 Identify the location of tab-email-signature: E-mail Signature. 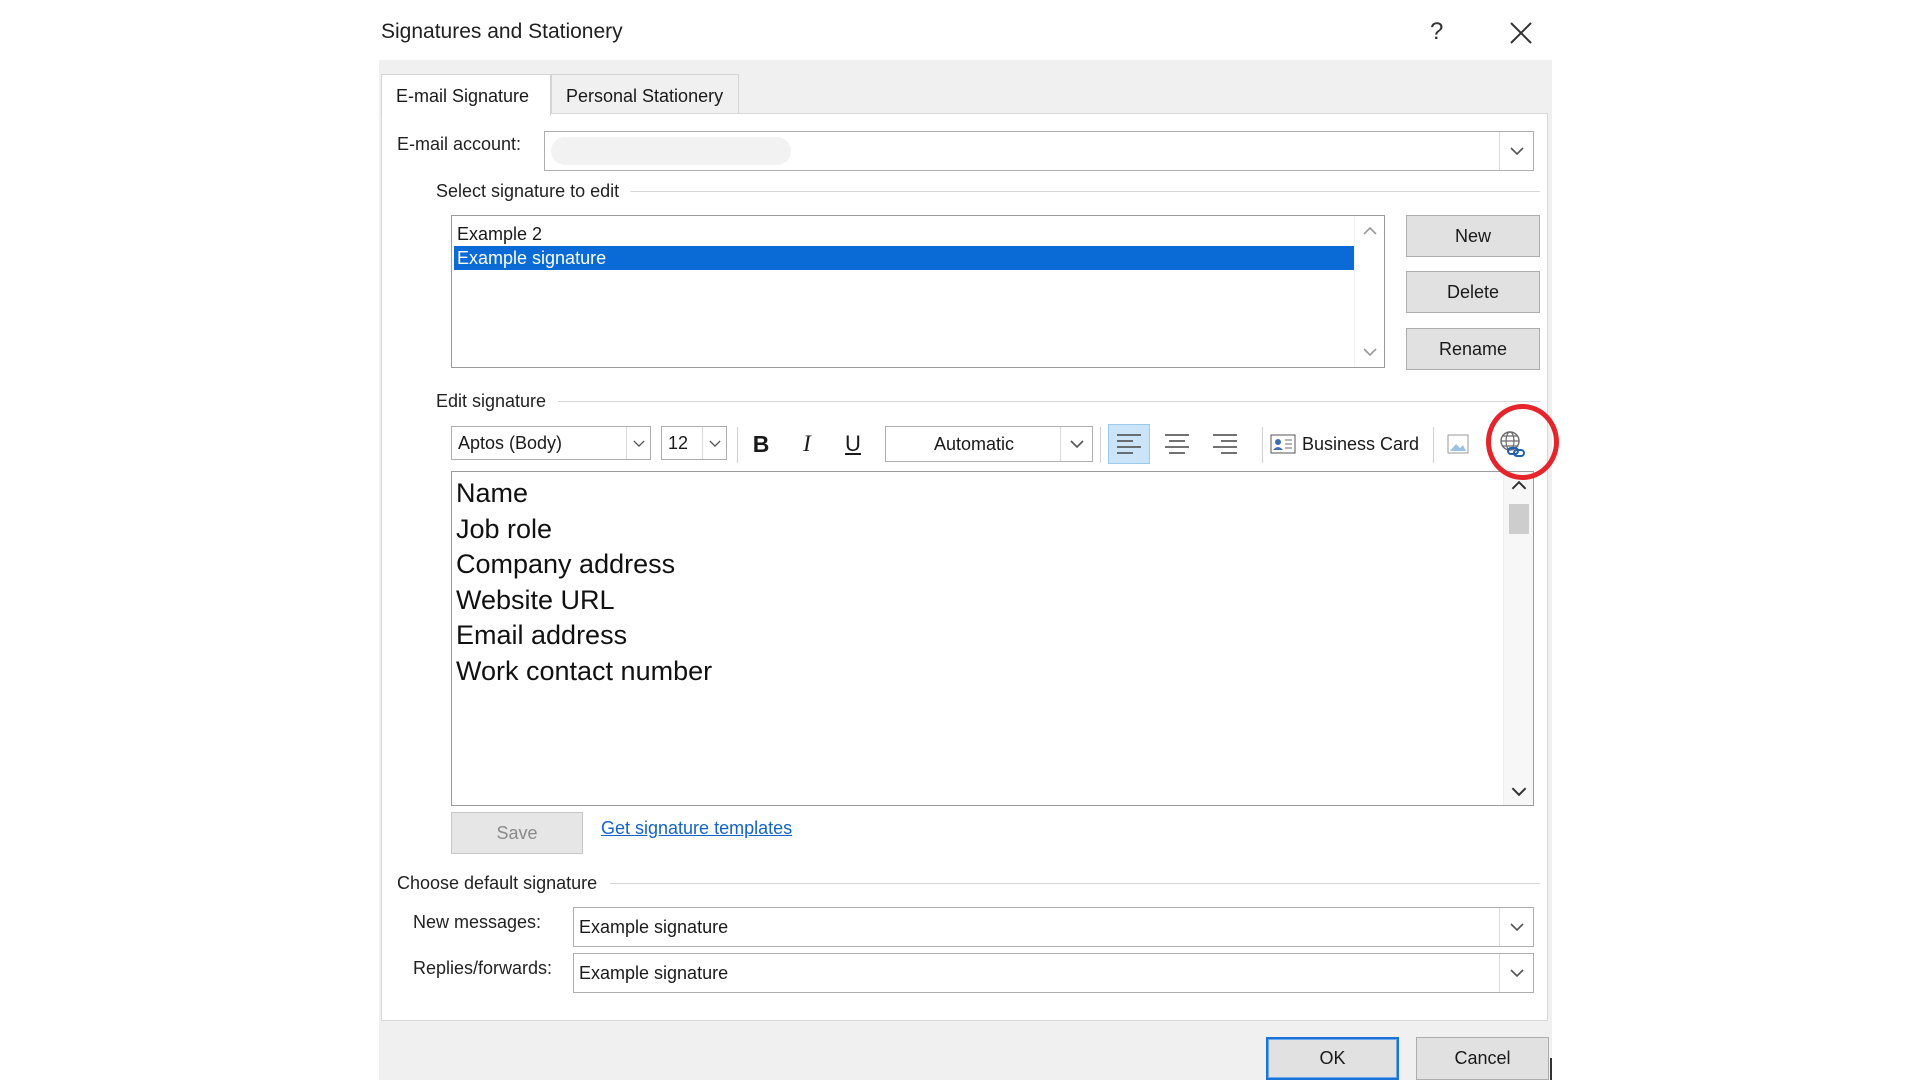
(466, 95).